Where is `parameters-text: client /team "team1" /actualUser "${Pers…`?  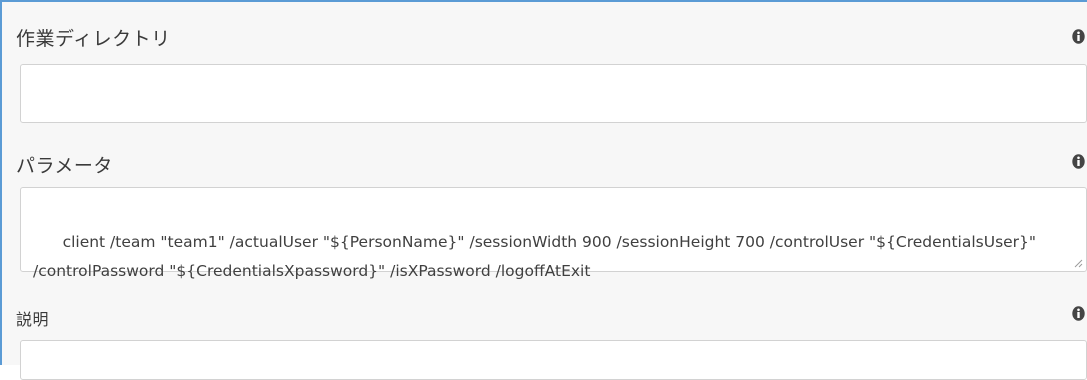
parameters-text: client /team "team1" /actualUser "${Pers… is located at coordinates (537, 256).